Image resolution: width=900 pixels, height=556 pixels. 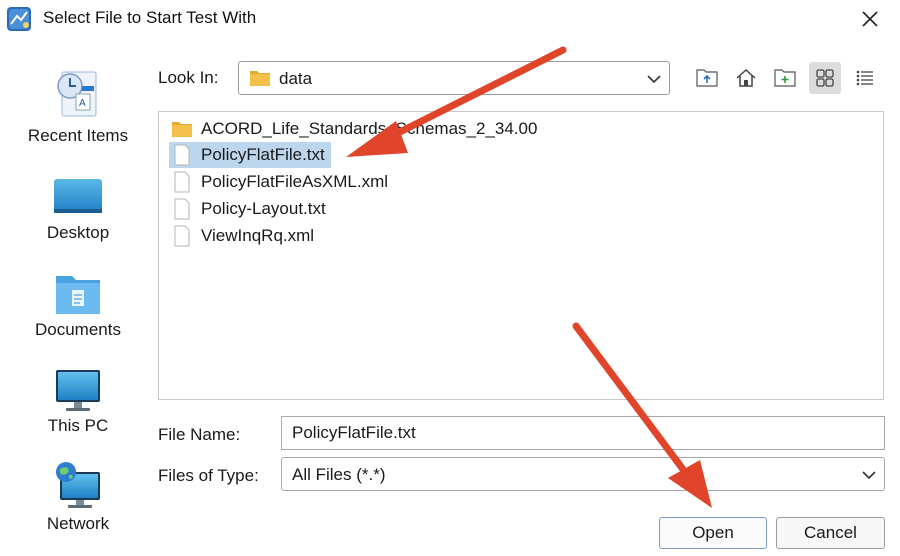 What do you see at coordinates (296, 78) in the screenshot?
I see `look-in-value: data` at bounding box center [296, 78].